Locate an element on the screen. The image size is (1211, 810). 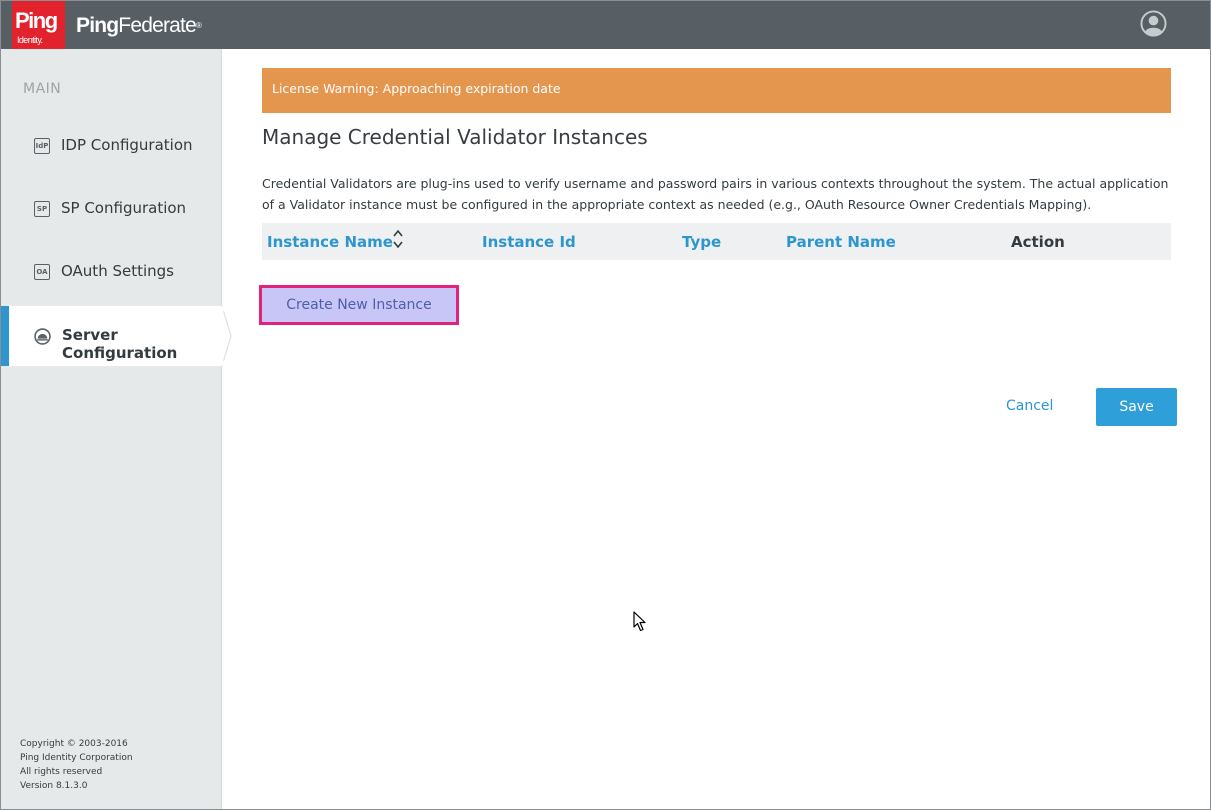
column-header-label: Instance Name is located at coordinates (330, 242).